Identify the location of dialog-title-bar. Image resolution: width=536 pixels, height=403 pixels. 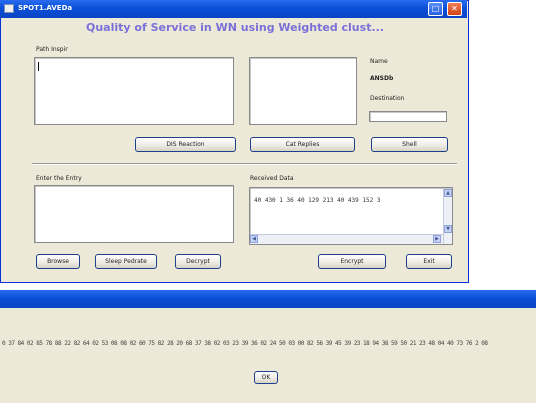
(268, 299).